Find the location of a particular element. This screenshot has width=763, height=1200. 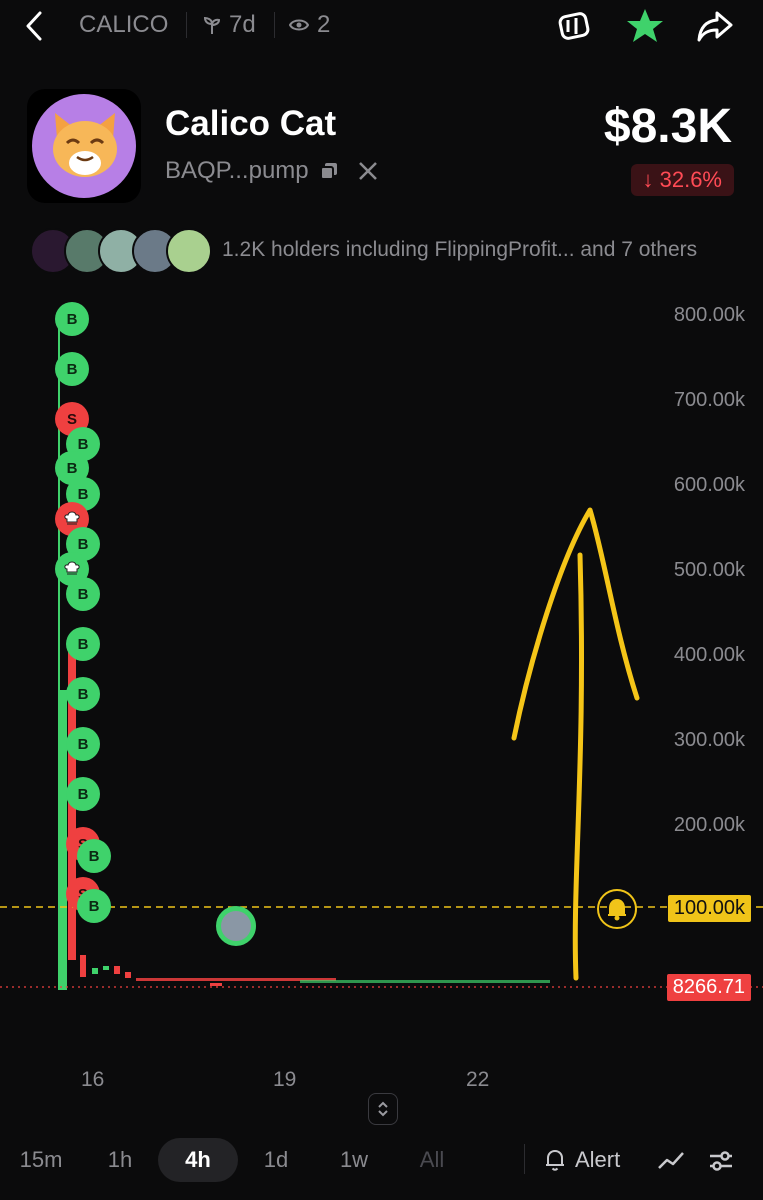

copy-icon is located at coordinates (329, 171).